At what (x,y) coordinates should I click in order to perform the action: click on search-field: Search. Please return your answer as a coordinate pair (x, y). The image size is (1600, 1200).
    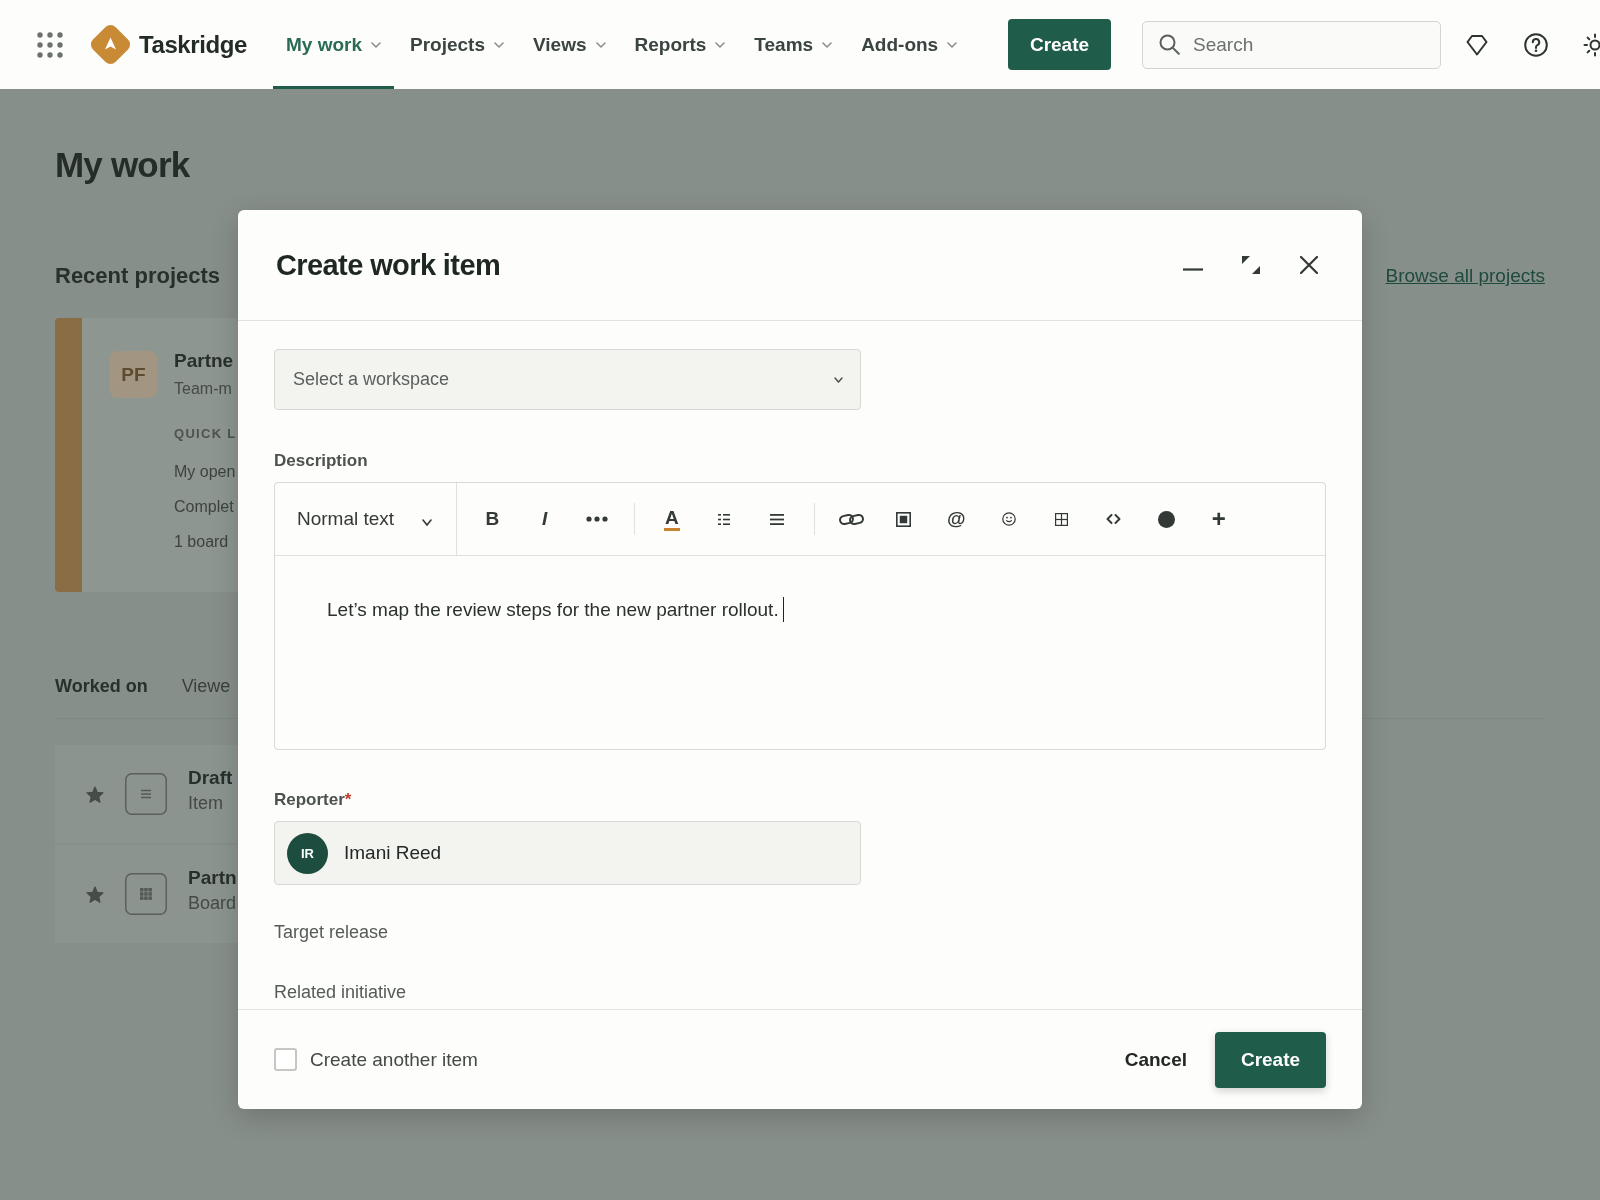
    Looking at the image, I should click on (1291, 44).